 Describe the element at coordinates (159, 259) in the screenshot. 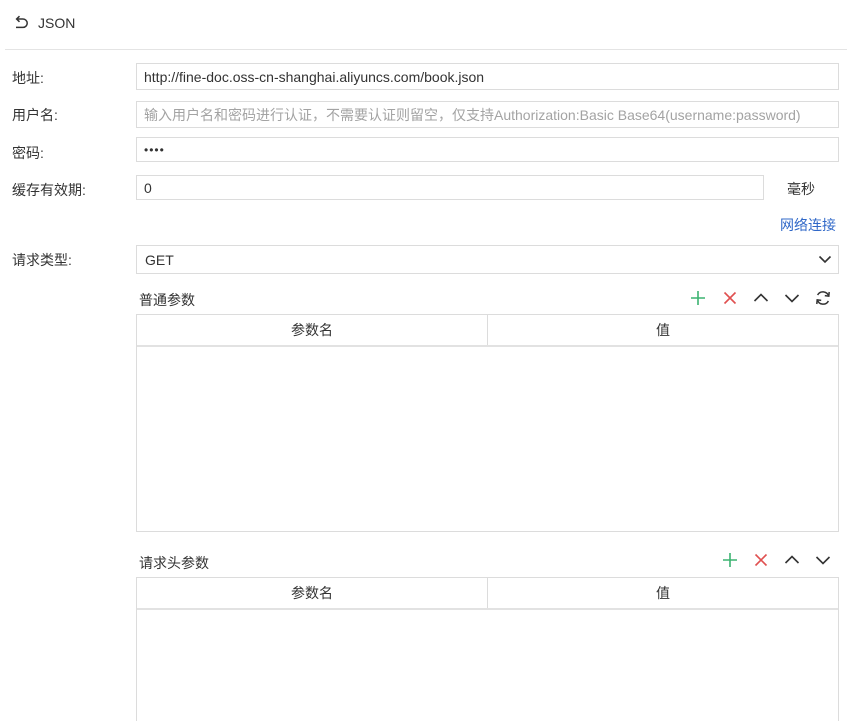

I see `request-type-value: GET` at that location.